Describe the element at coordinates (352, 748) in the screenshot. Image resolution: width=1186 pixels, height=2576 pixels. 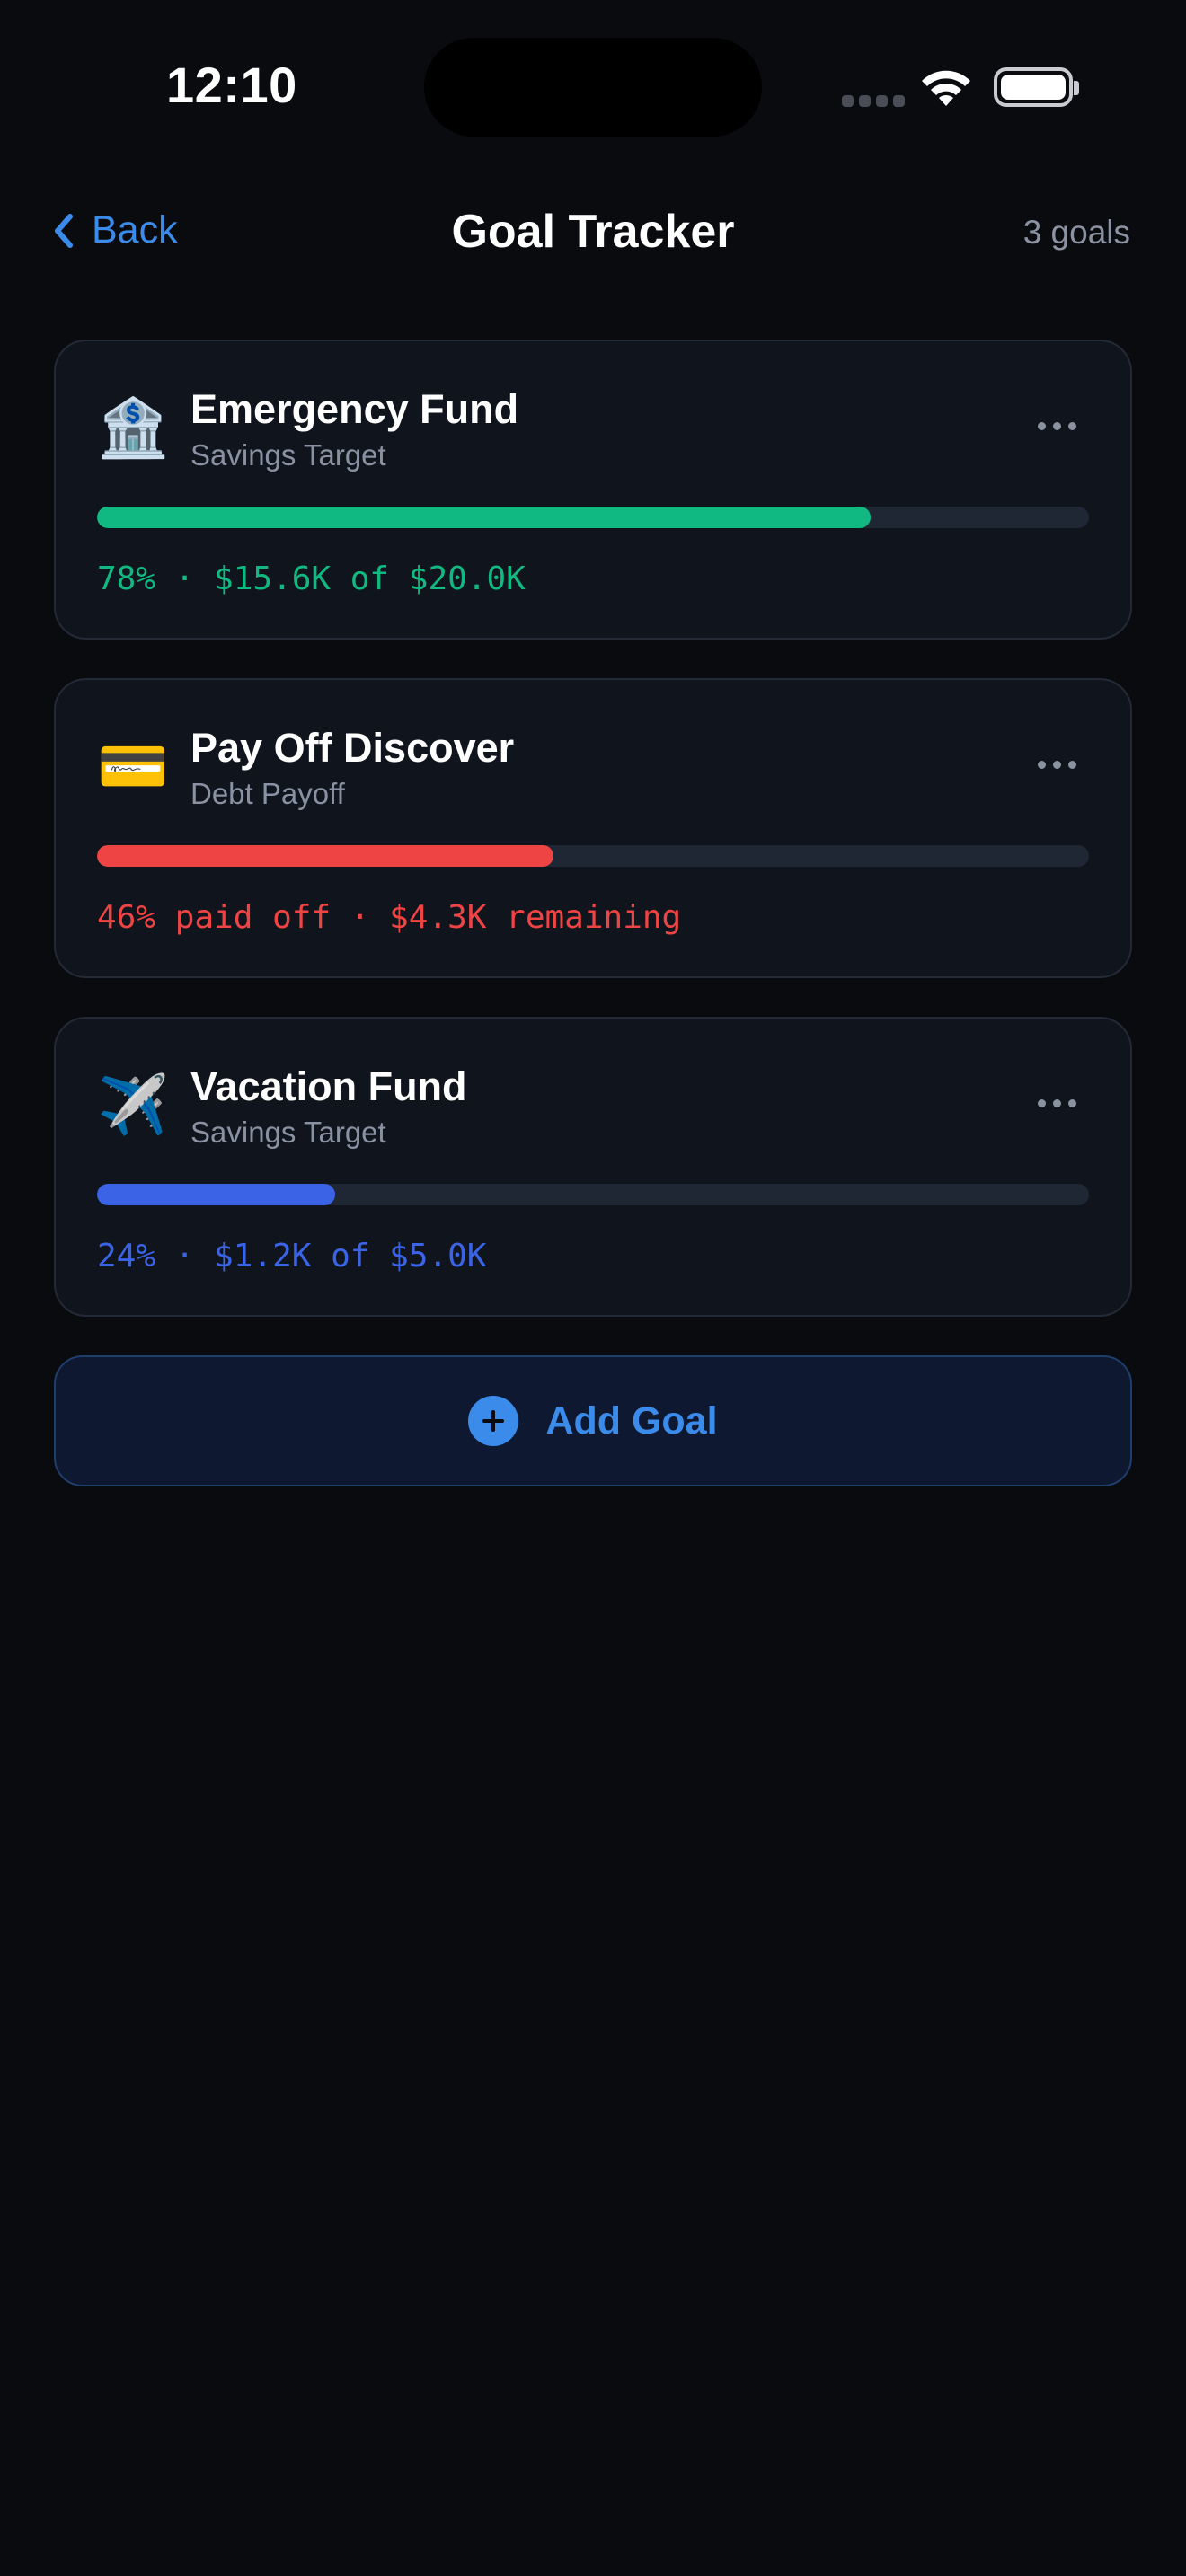
I see `goal-title: Pay Off Discover` at that location.